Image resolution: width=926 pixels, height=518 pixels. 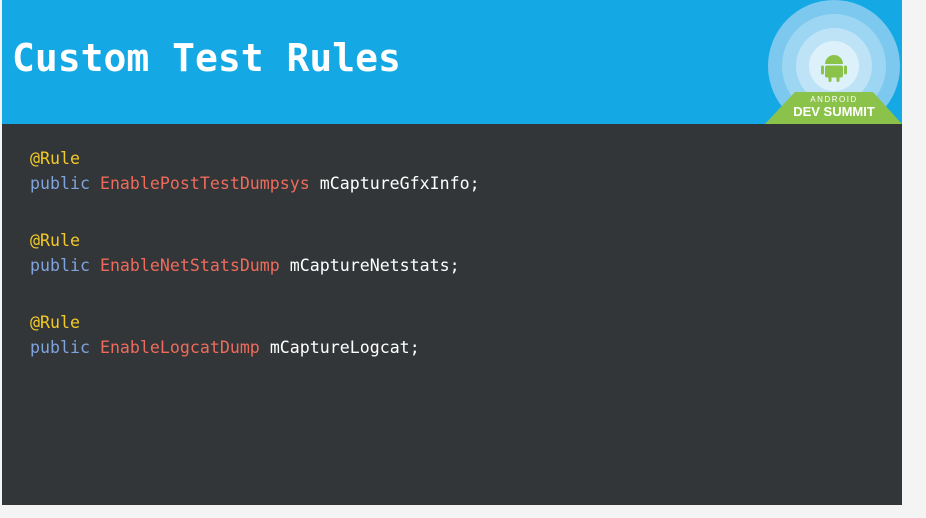 What do you see at coordinates (179, 347) in the screenshot?
I see `type-token: EnableLogcatDump` at bounding box center [179, 347].